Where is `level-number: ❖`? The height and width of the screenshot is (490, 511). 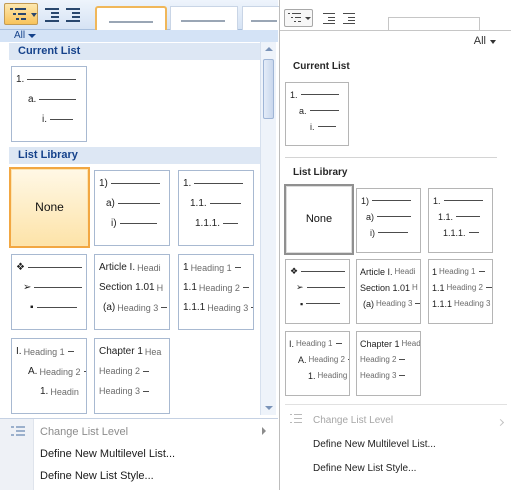
level-number: ❖ is located at coordinates (20, 267).